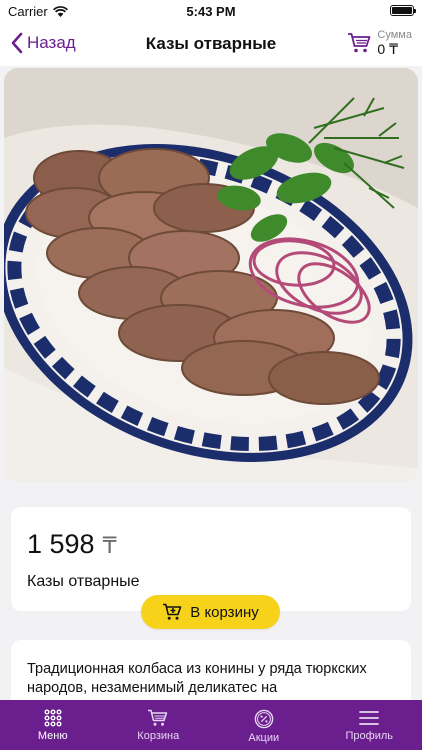 The height and width of the screenshot is (750, 422). I want to click on price-value: 1 598, so click(61, 544).